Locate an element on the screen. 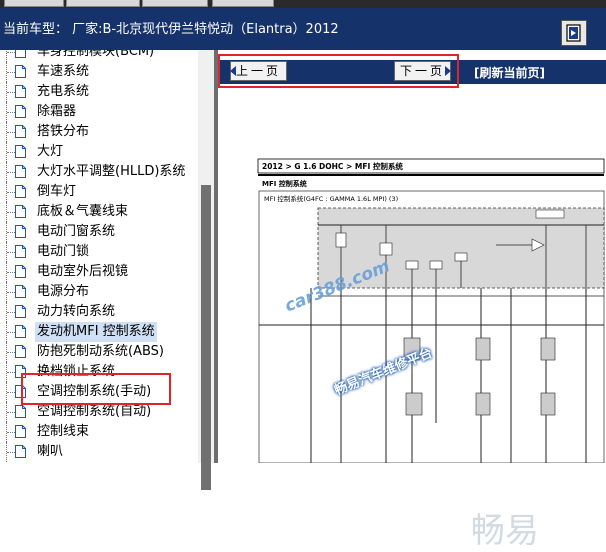 This screenshot has width=606, height=552. watermark-large: 畅易 is located at coordinates (505, 531).